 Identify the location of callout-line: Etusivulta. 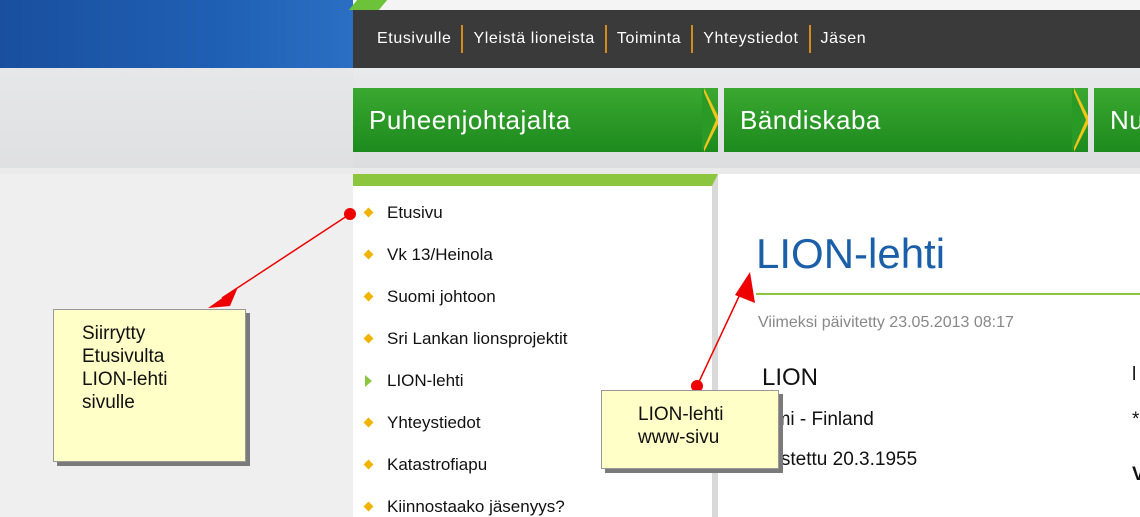
(123, 356).